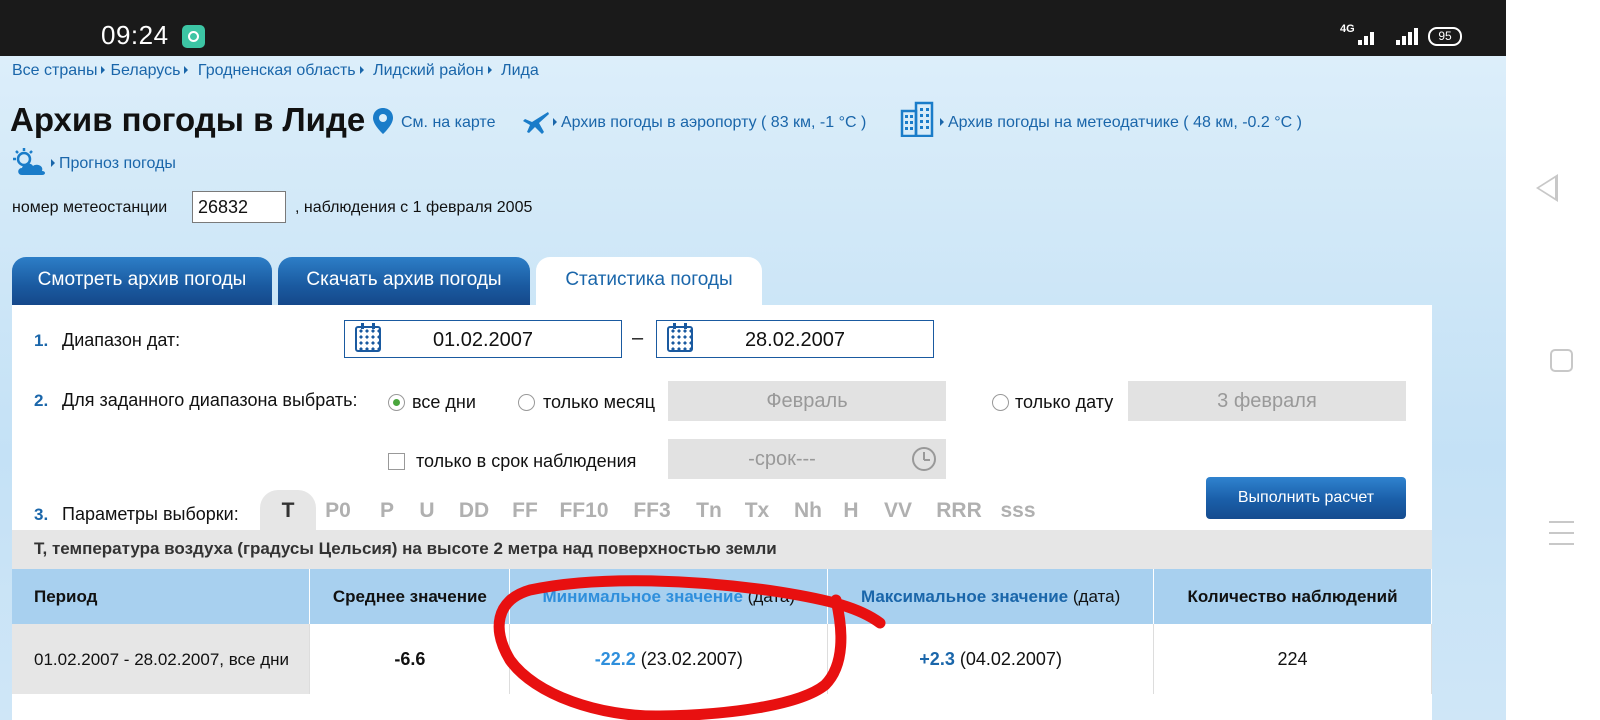  I want to click on date-to-value: 28.02.2007, so click(795, 340).